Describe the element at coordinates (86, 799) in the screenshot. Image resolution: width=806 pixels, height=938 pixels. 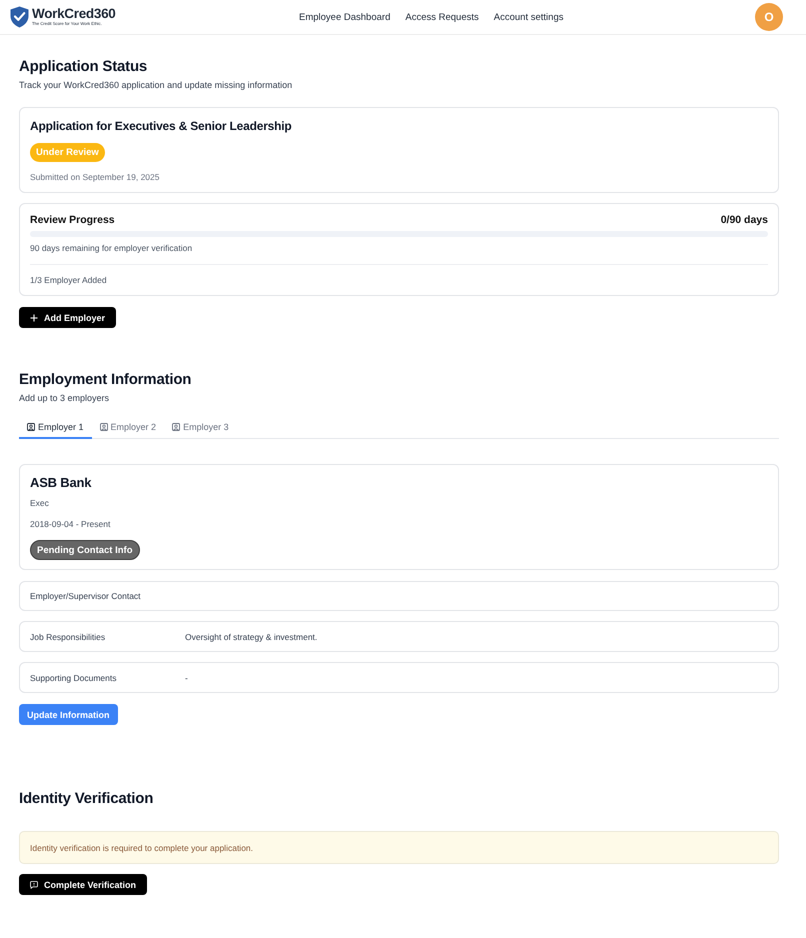
I see `section-title: Identity Verification` at that location.